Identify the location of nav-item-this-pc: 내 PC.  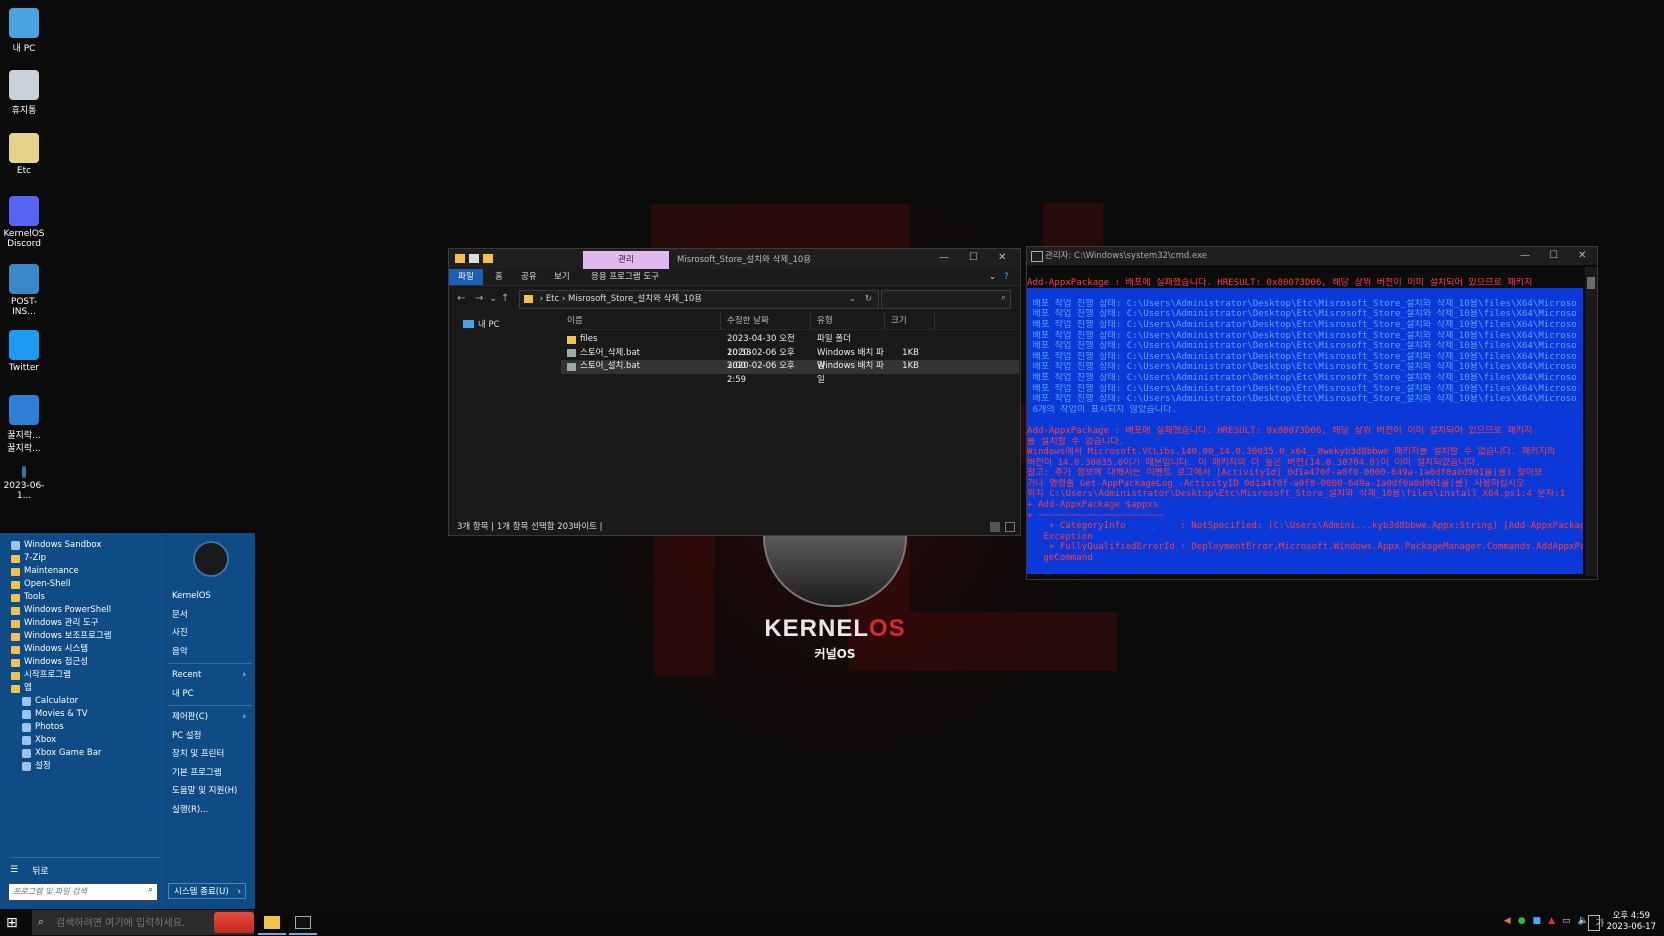
(511, 324).